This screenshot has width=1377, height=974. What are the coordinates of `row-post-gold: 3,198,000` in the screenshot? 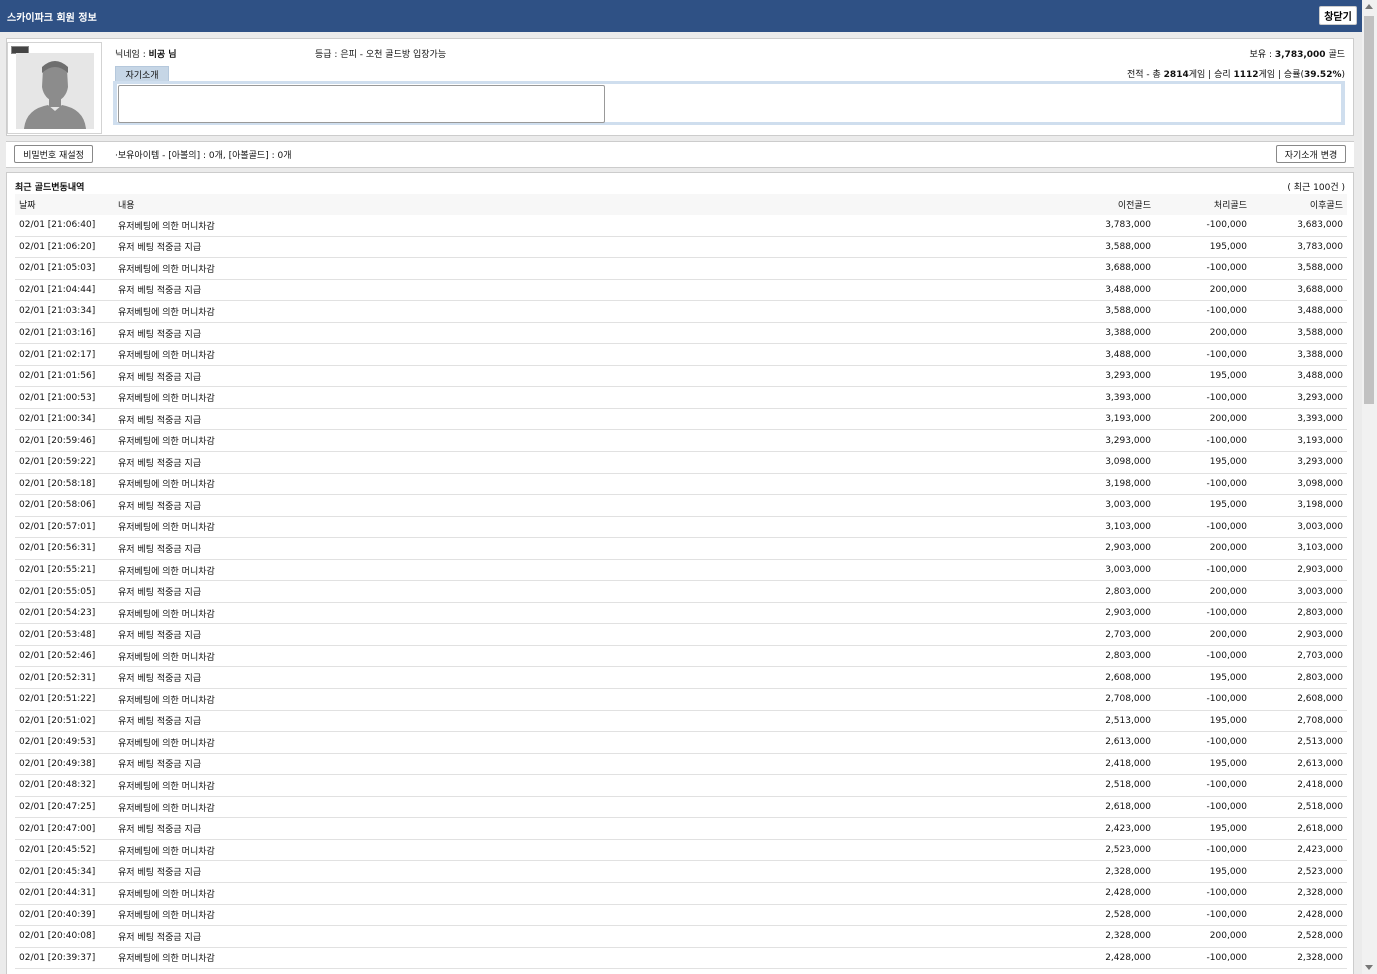 It's located at (1320, 505).